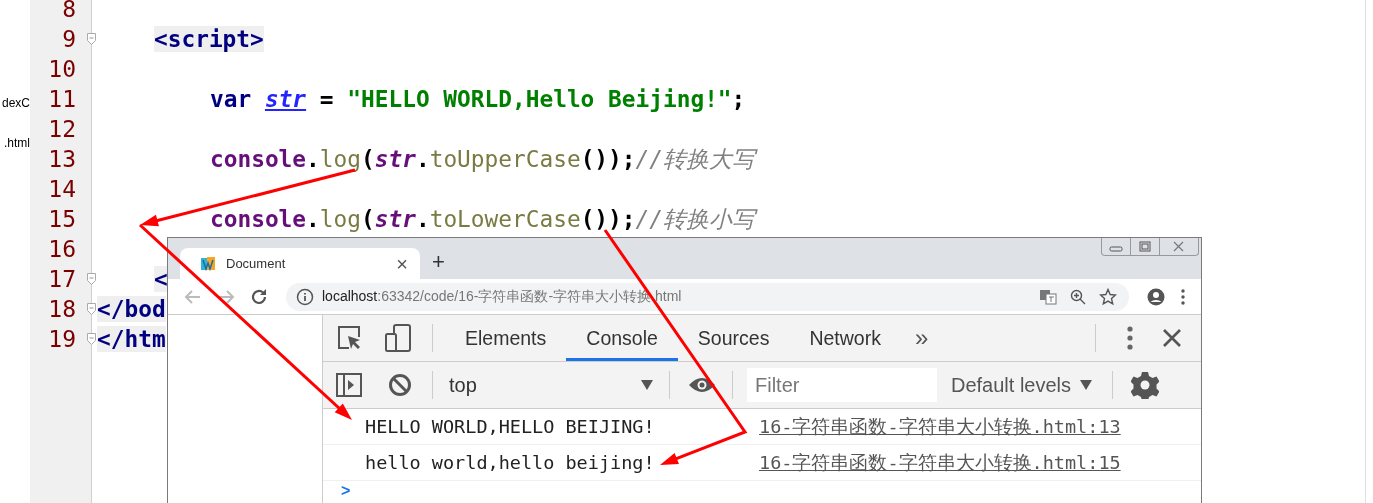  Describe the element at coordinates (707, 296) in the screenshot. I see `address-bar: localhost:63342/code/16-字符串函数-字符串大小转换.html` at that location.